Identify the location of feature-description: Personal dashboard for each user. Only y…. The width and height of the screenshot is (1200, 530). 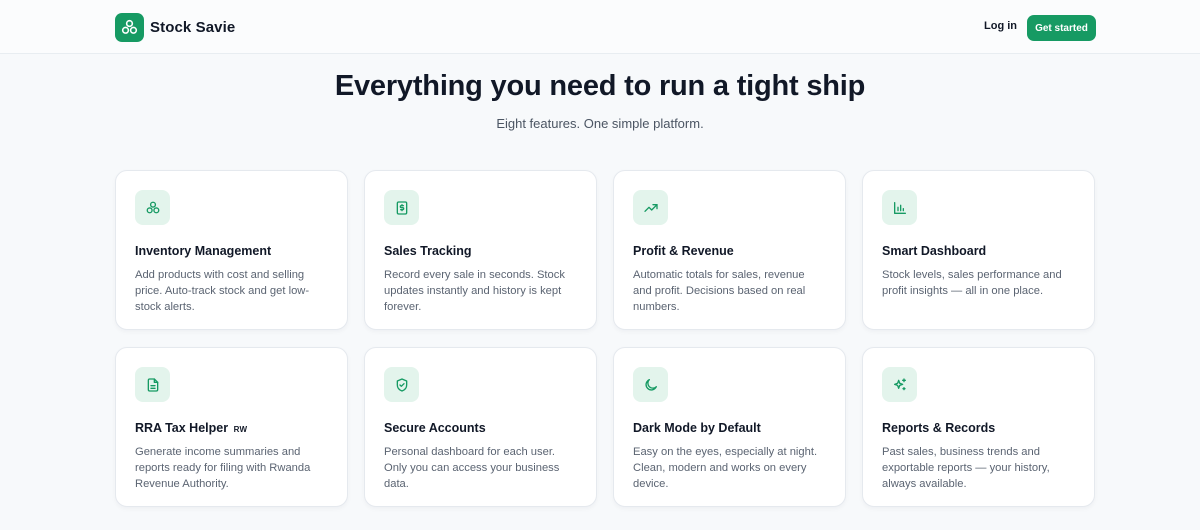
(472, 468).